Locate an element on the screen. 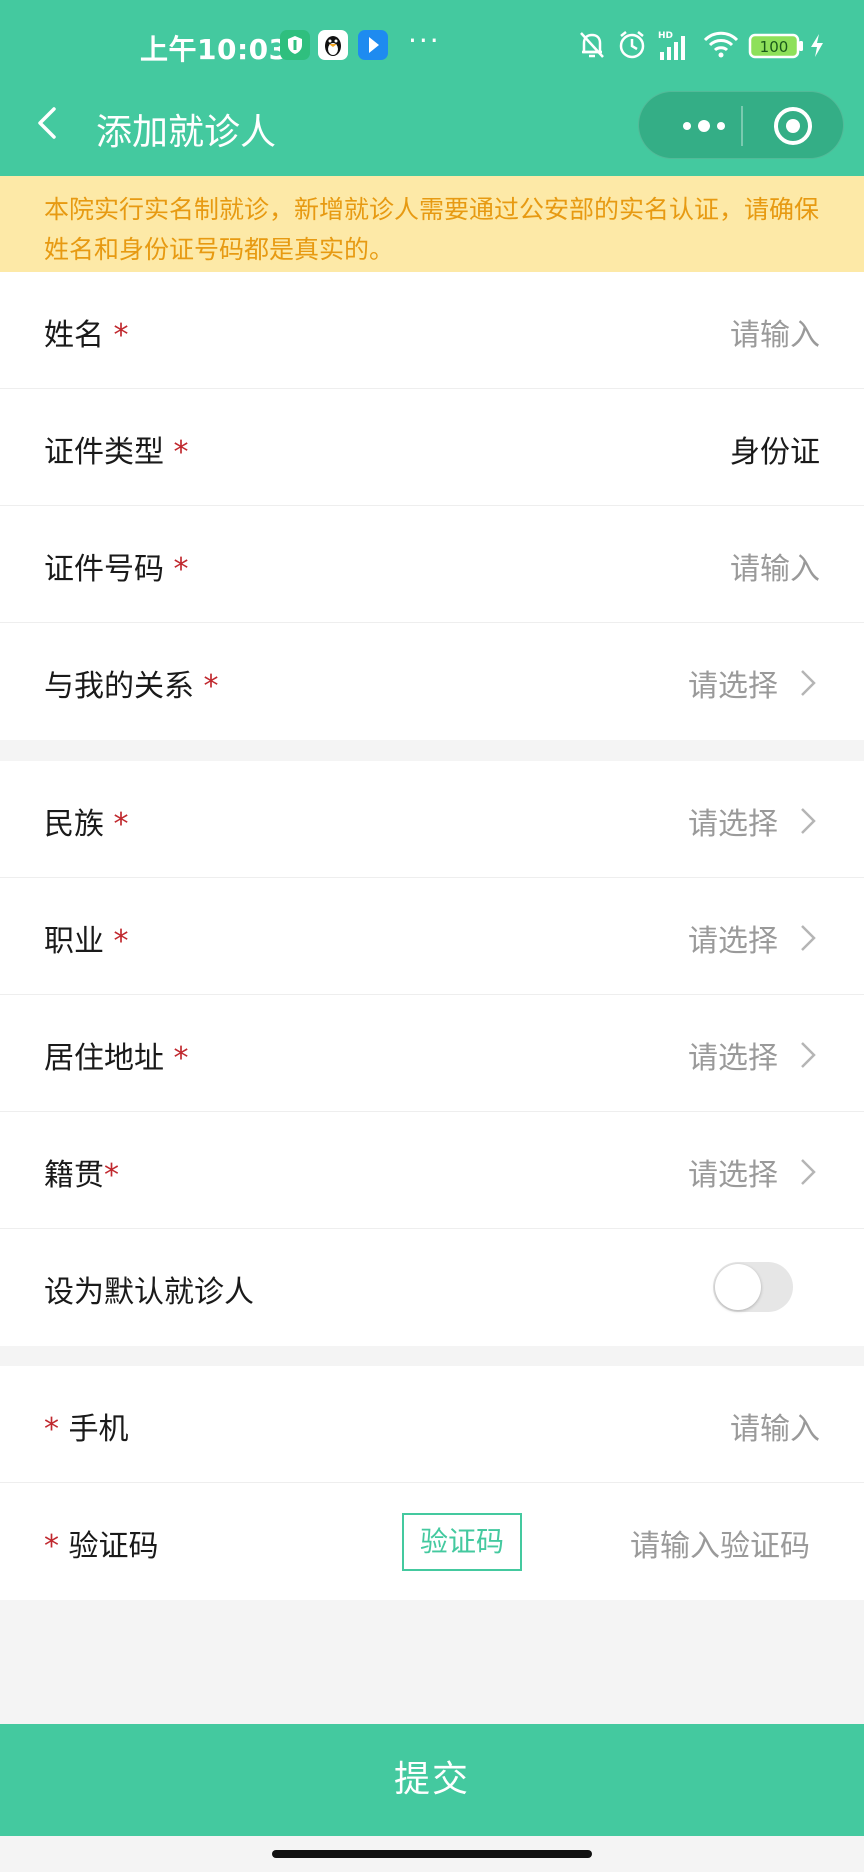  occupation-select: 请选择 is located at coordinates (733, 938).